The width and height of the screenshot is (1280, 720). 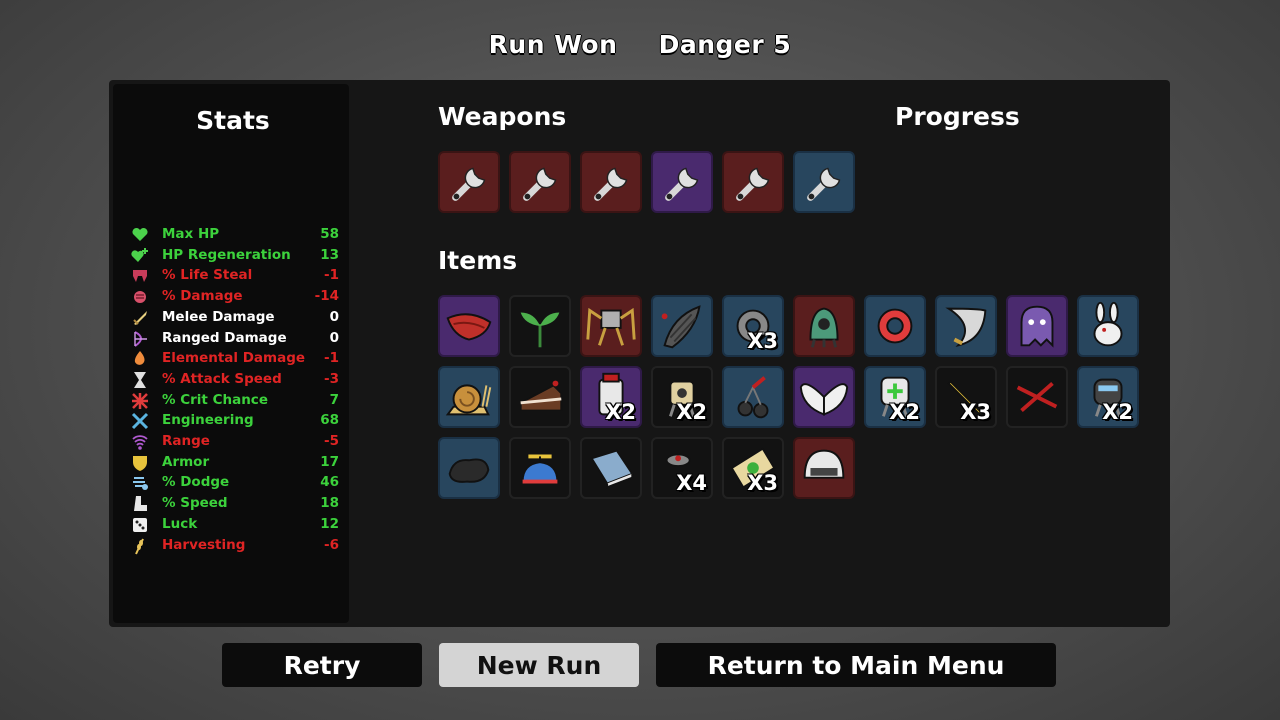 I want to click on stat-value: 17, so click(x=329, y=461).